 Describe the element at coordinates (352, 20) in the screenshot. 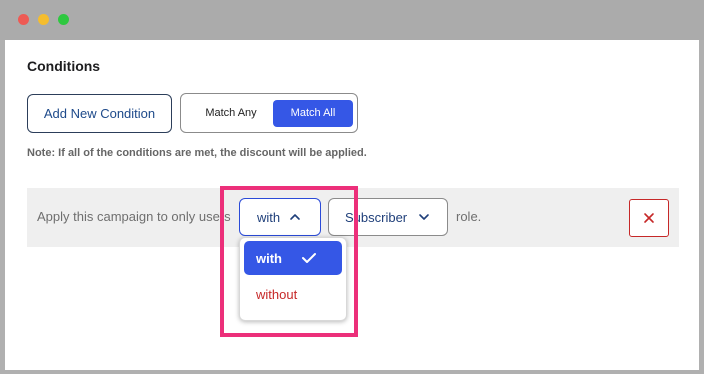

I see `title-bar` at that location.